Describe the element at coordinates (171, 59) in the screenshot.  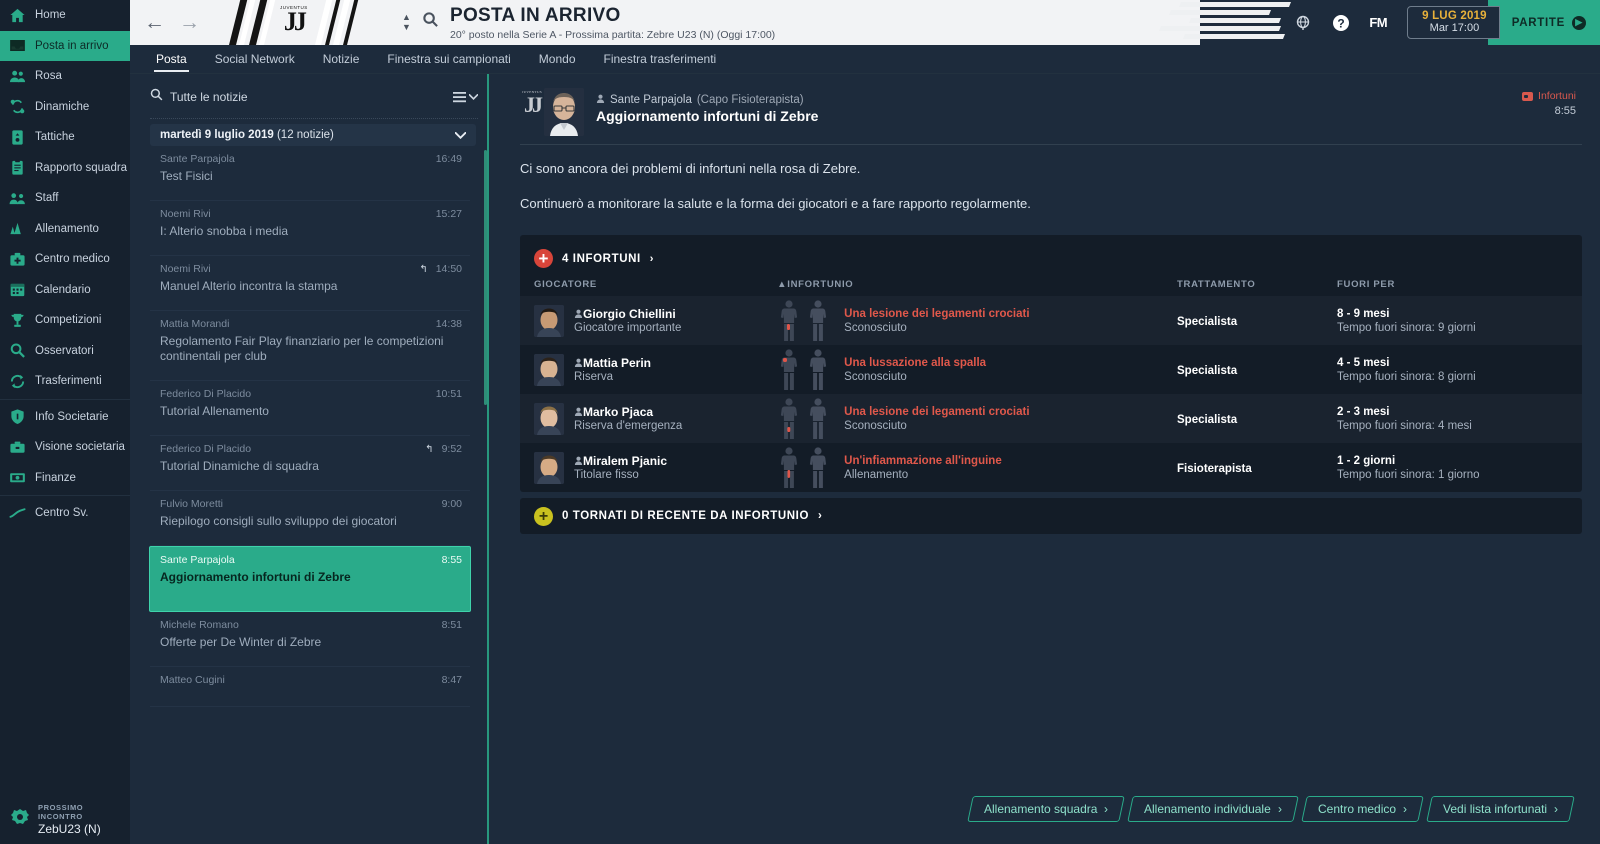
I see `tab-posta: Posta` at that location.